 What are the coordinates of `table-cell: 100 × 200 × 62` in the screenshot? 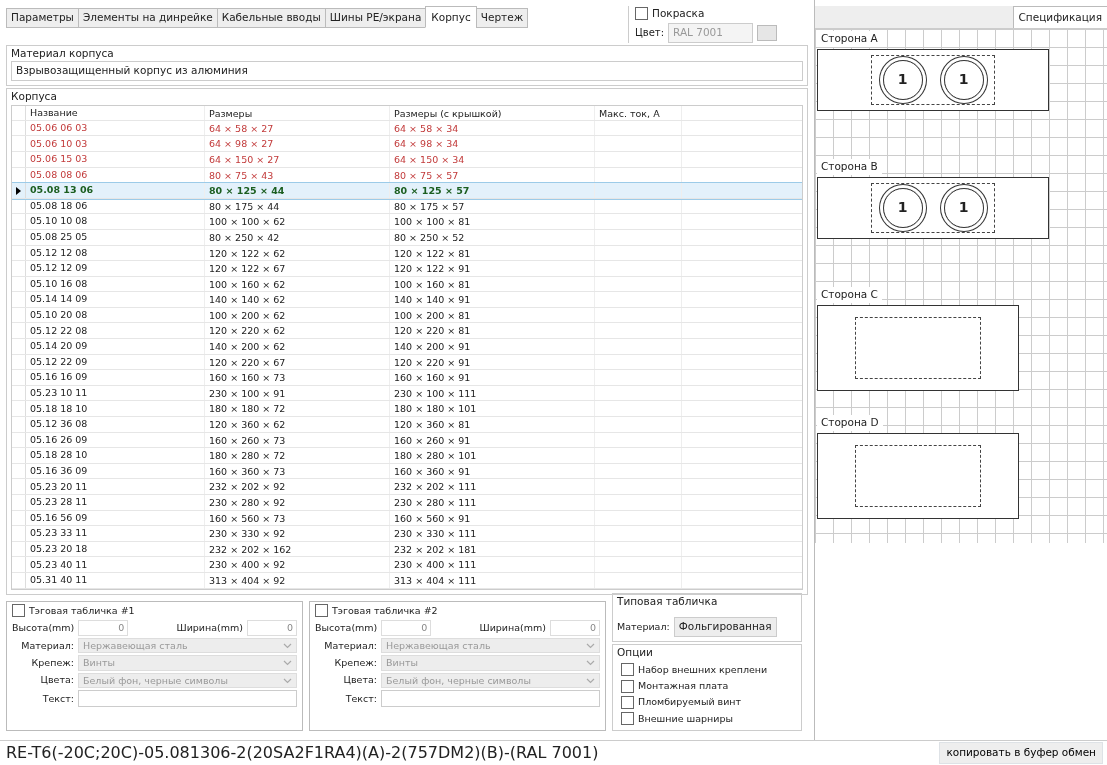 It's located at (296, 315).